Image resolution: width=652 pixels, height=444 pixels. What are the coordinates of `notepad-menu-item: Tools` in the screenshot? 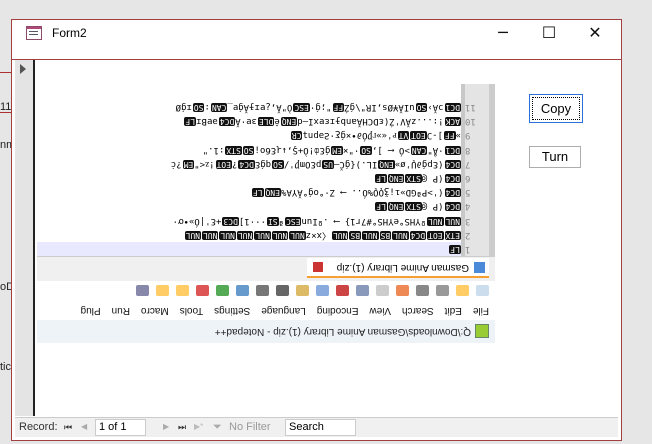 It's located at (191, 310).